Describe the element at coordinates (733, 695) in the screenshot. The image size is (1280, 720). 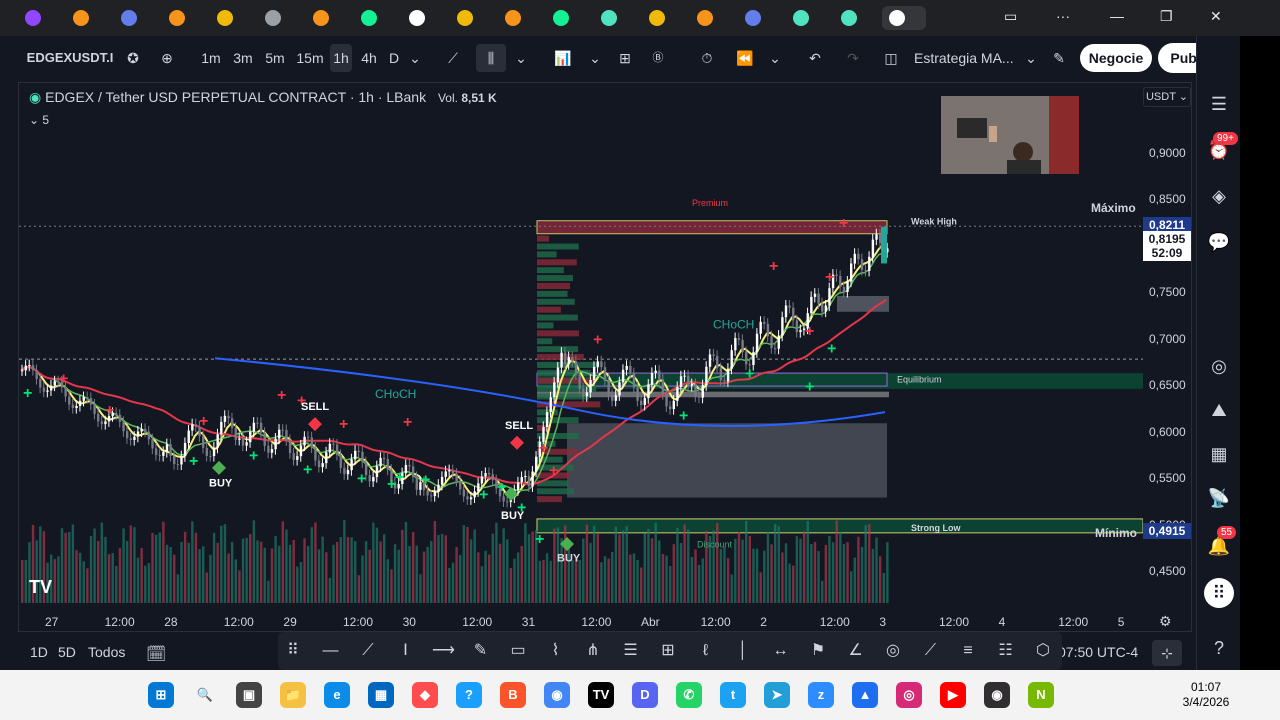
I see `twitter-icon: t` at that location.